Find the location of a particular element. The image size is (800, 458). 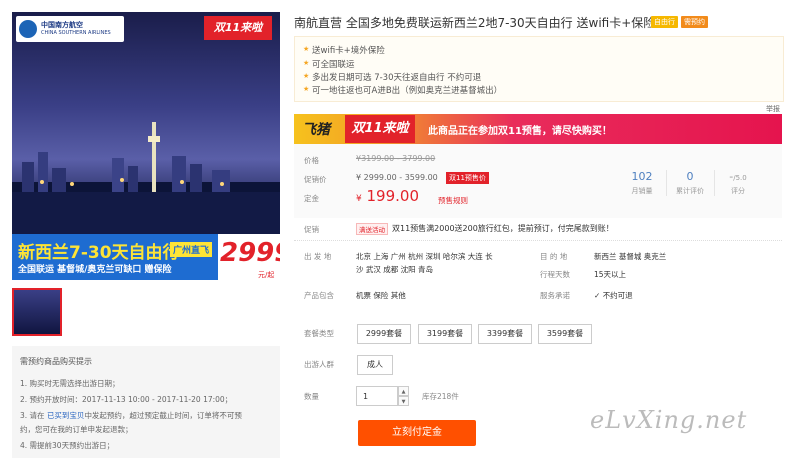

reviews-label: 累计评价 is located at coordinates (690, 191).